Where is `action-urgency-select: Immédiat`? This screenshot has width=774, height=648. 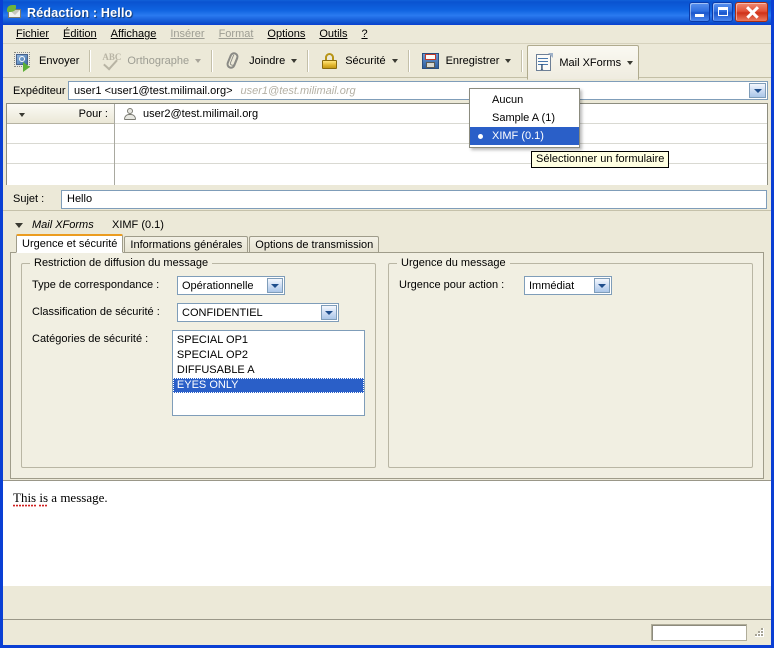 action-urgency-select: Immédiat is located at coordinates (568, 285).